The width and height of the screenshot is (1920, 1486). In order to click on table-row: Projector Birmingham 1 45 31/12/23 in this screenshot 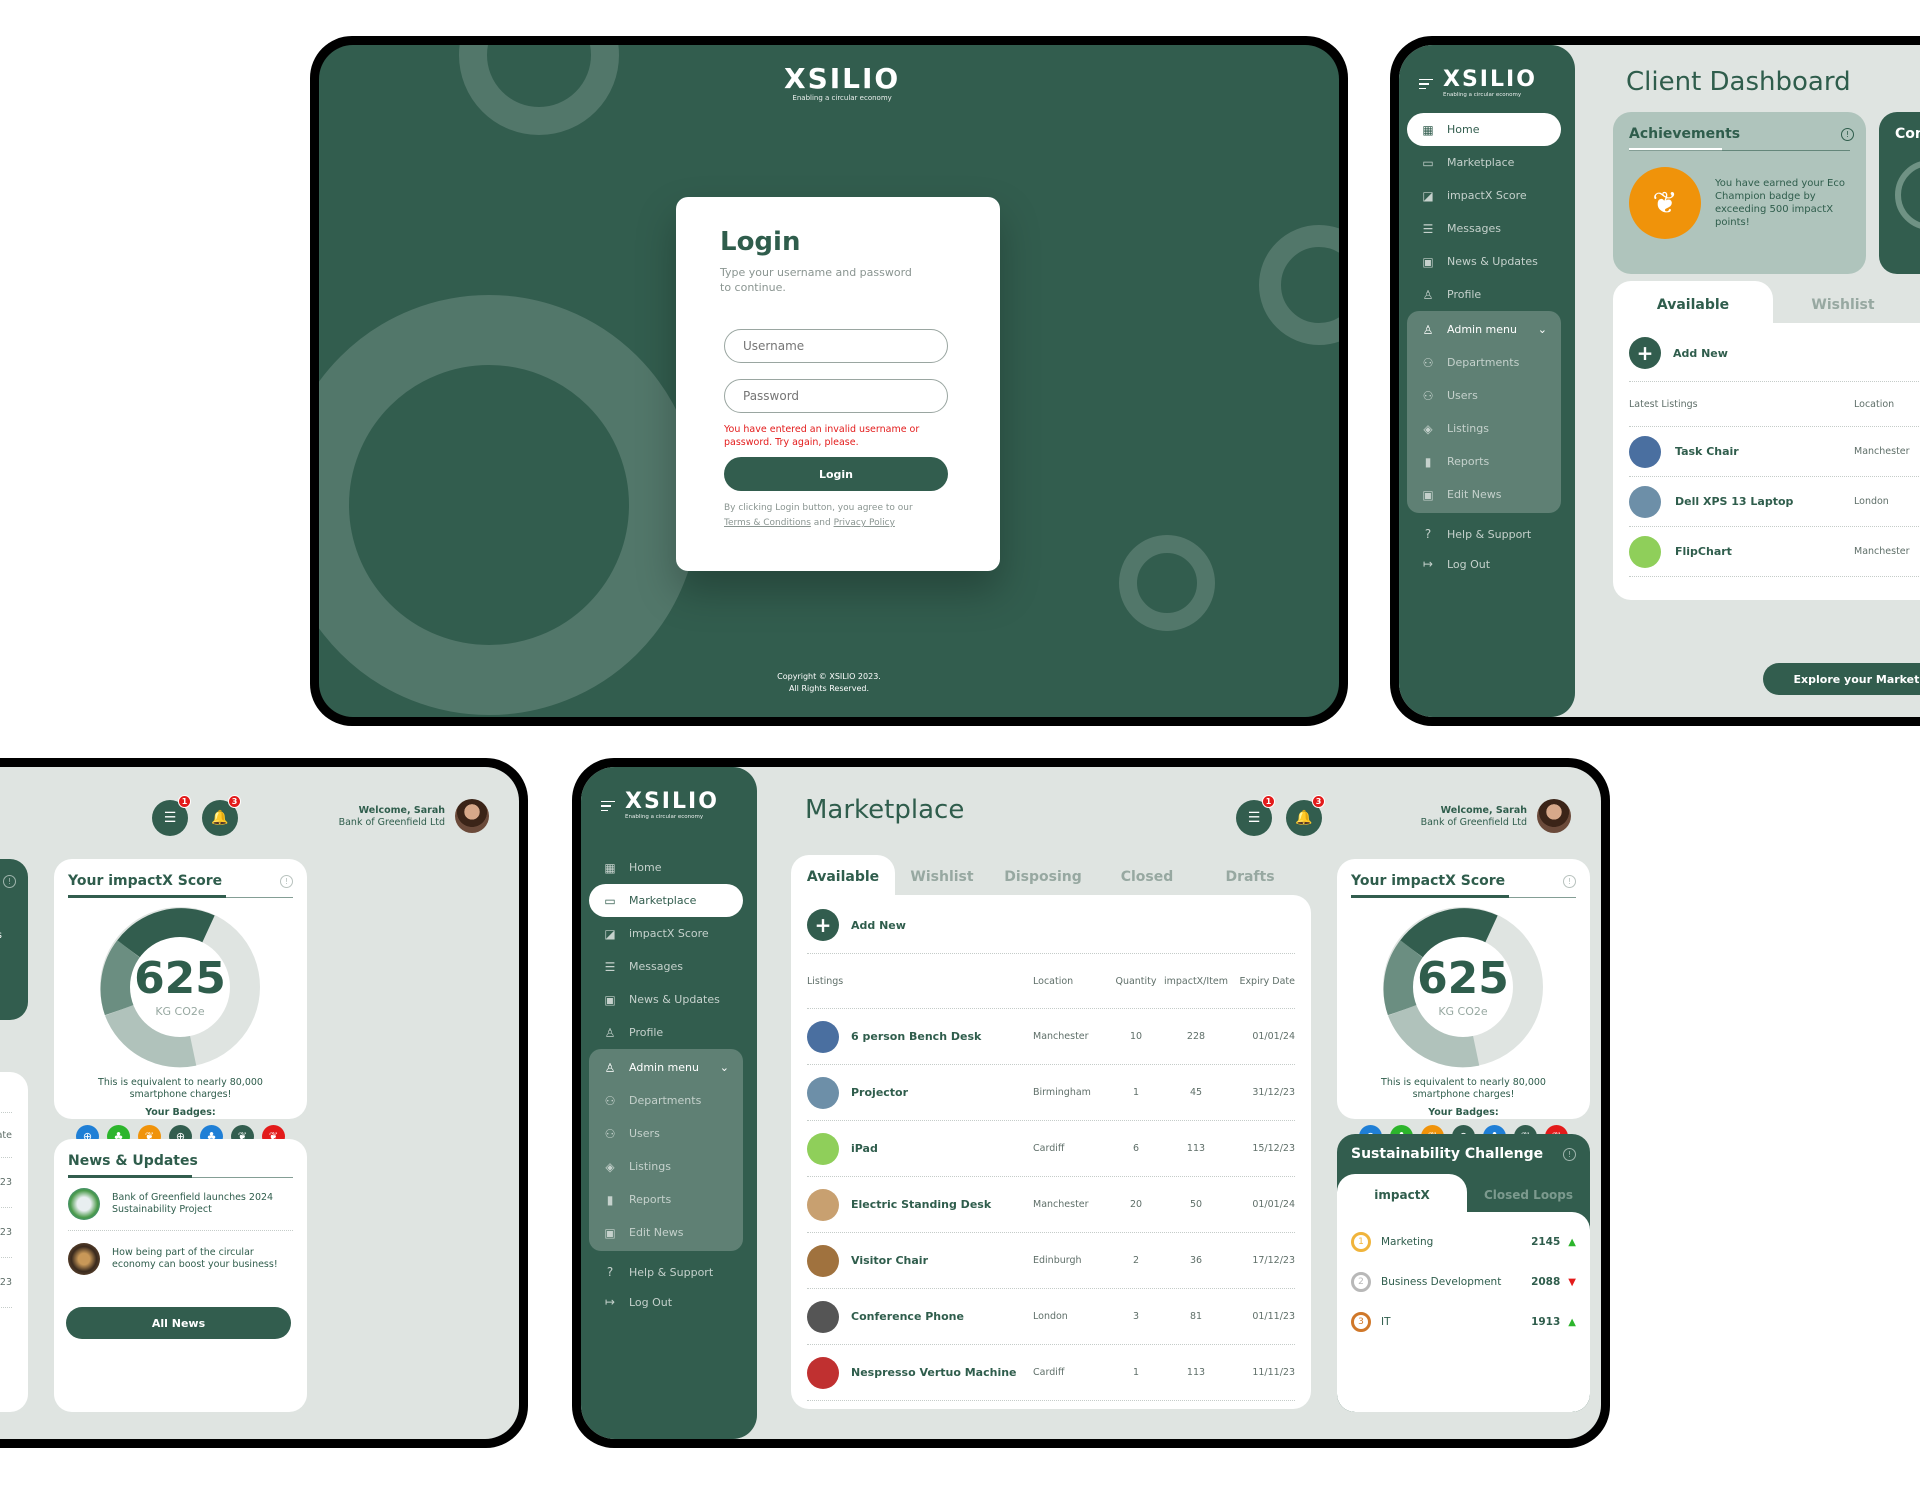, I will do `click(1051, 1093)`.